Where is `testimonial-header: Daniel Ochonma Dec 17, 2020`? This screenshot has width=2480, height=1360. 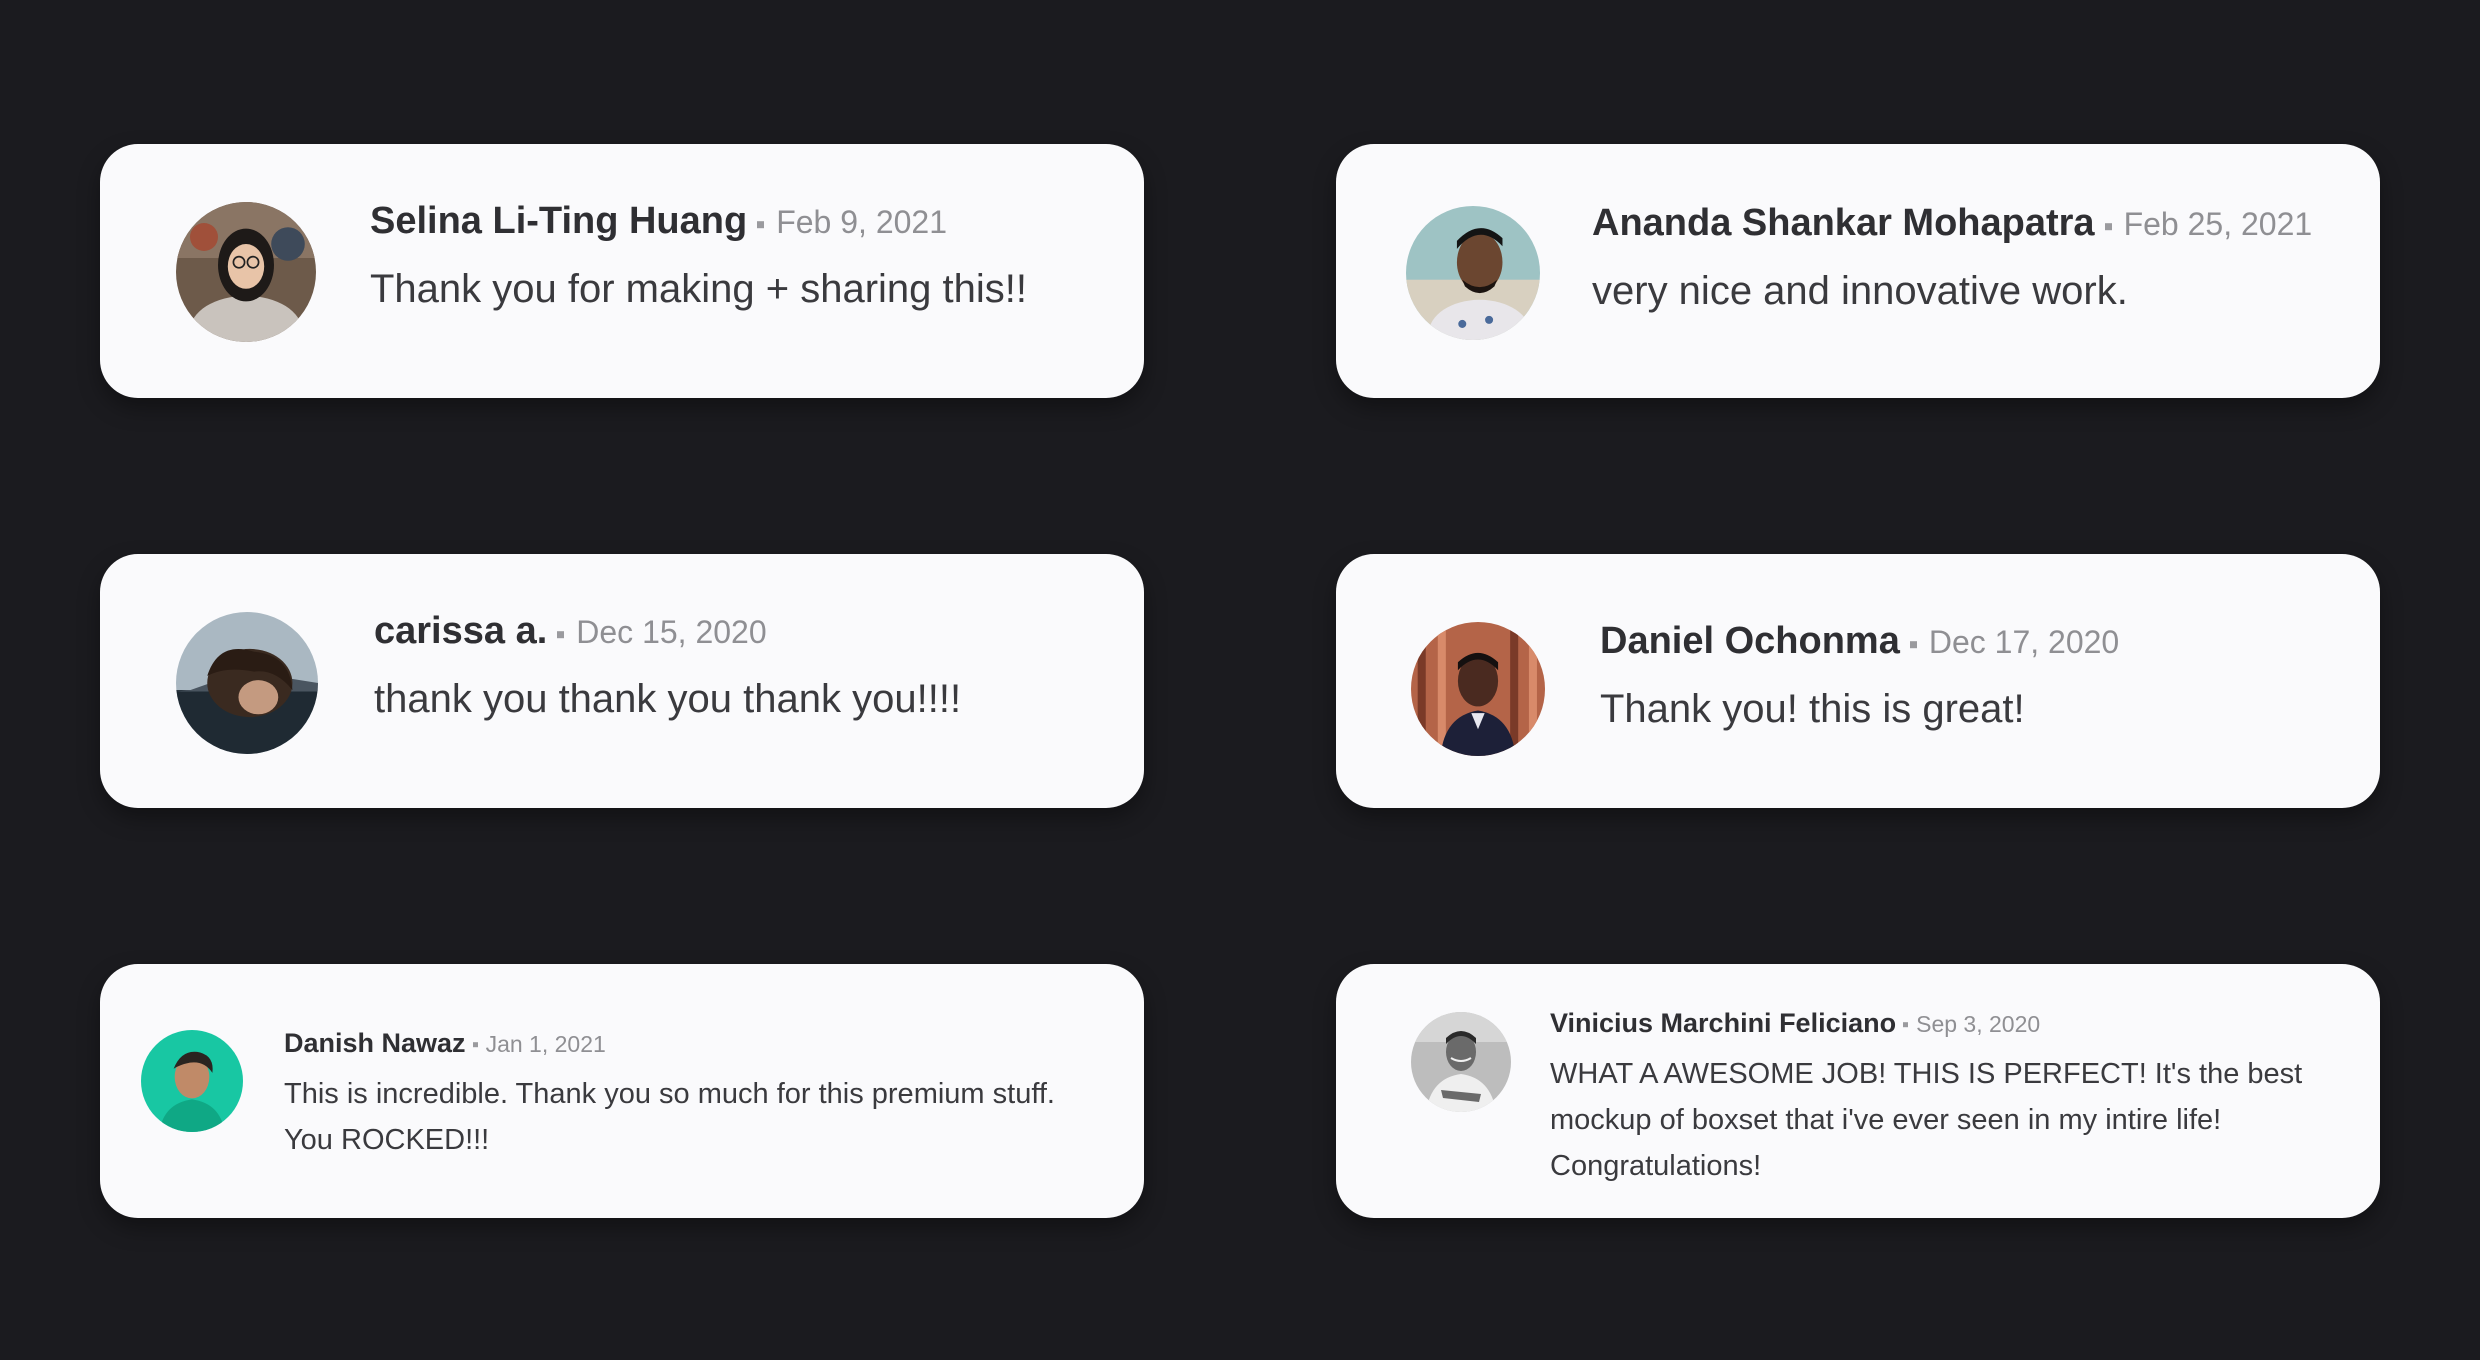 testimonial-header: Daniel Ochonma Dec 17, 2020 is located at coordinates (1859, 641).